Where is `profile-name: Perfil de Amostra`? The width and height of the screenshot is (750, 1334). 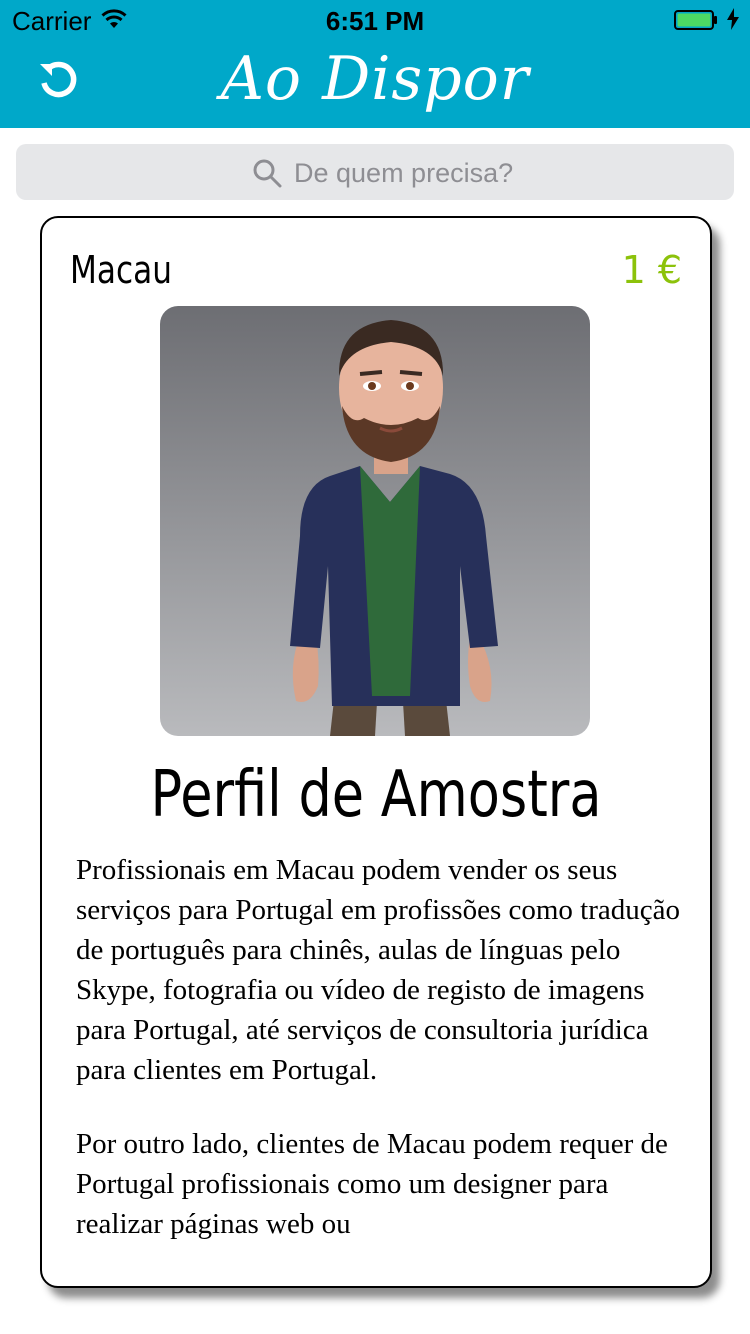 profile-name: Perfil de Amostra is located at coordinates (376, 795).